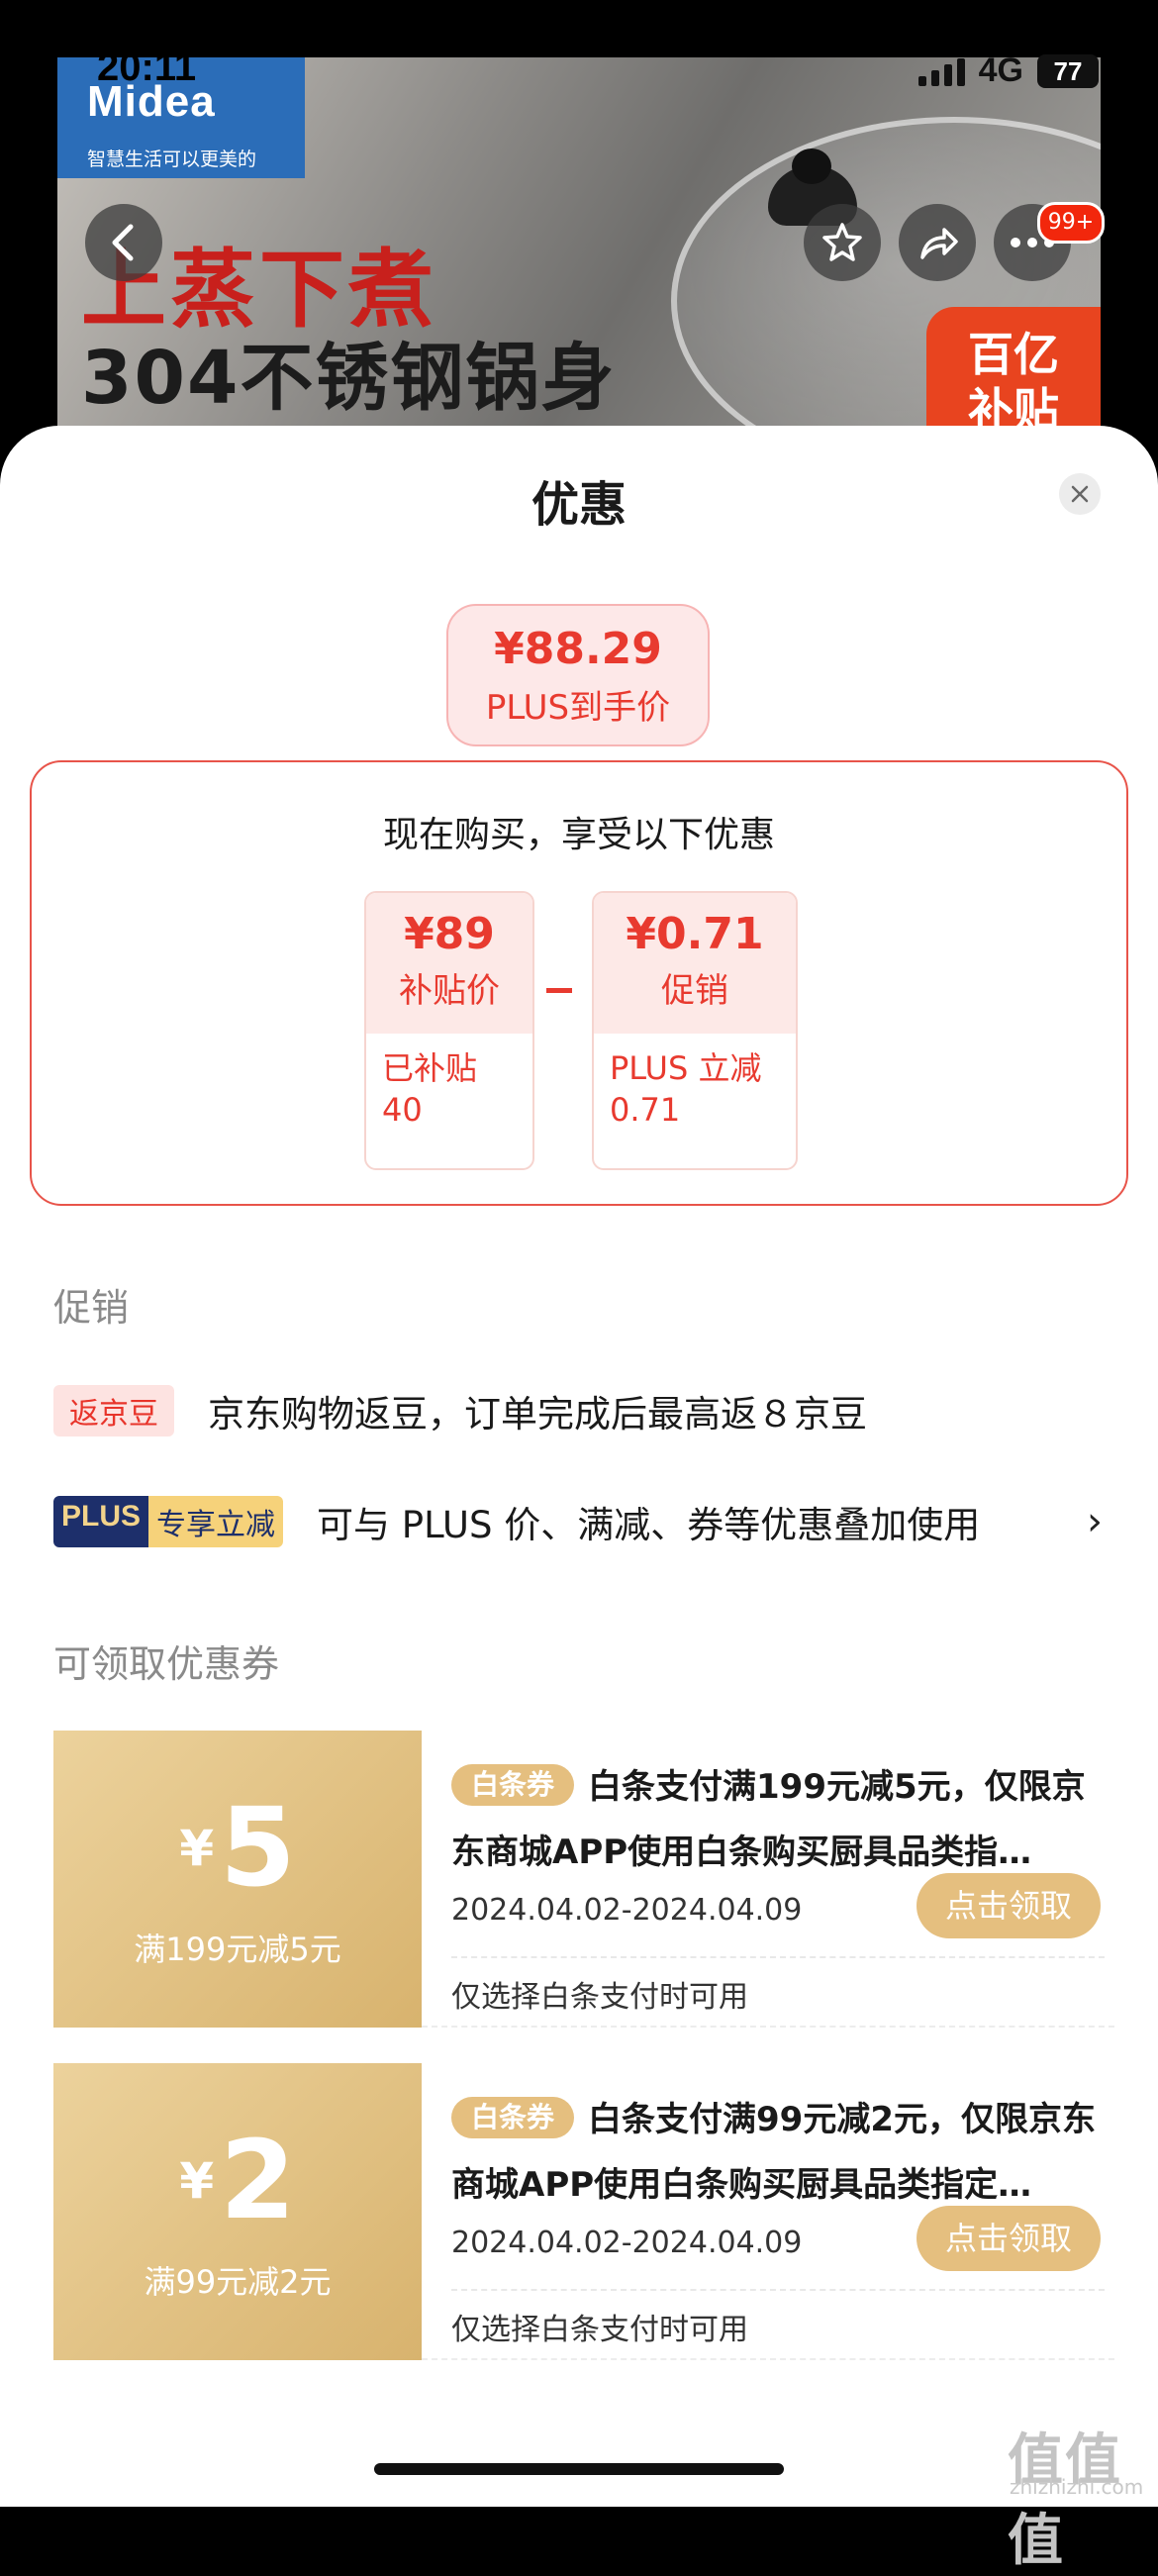 The width and height of the screenshot is (1158, 2576). Describe the element at coordinates (578, 649) in the screenshot. I see `final-price-value: ¥88.29` at that location.